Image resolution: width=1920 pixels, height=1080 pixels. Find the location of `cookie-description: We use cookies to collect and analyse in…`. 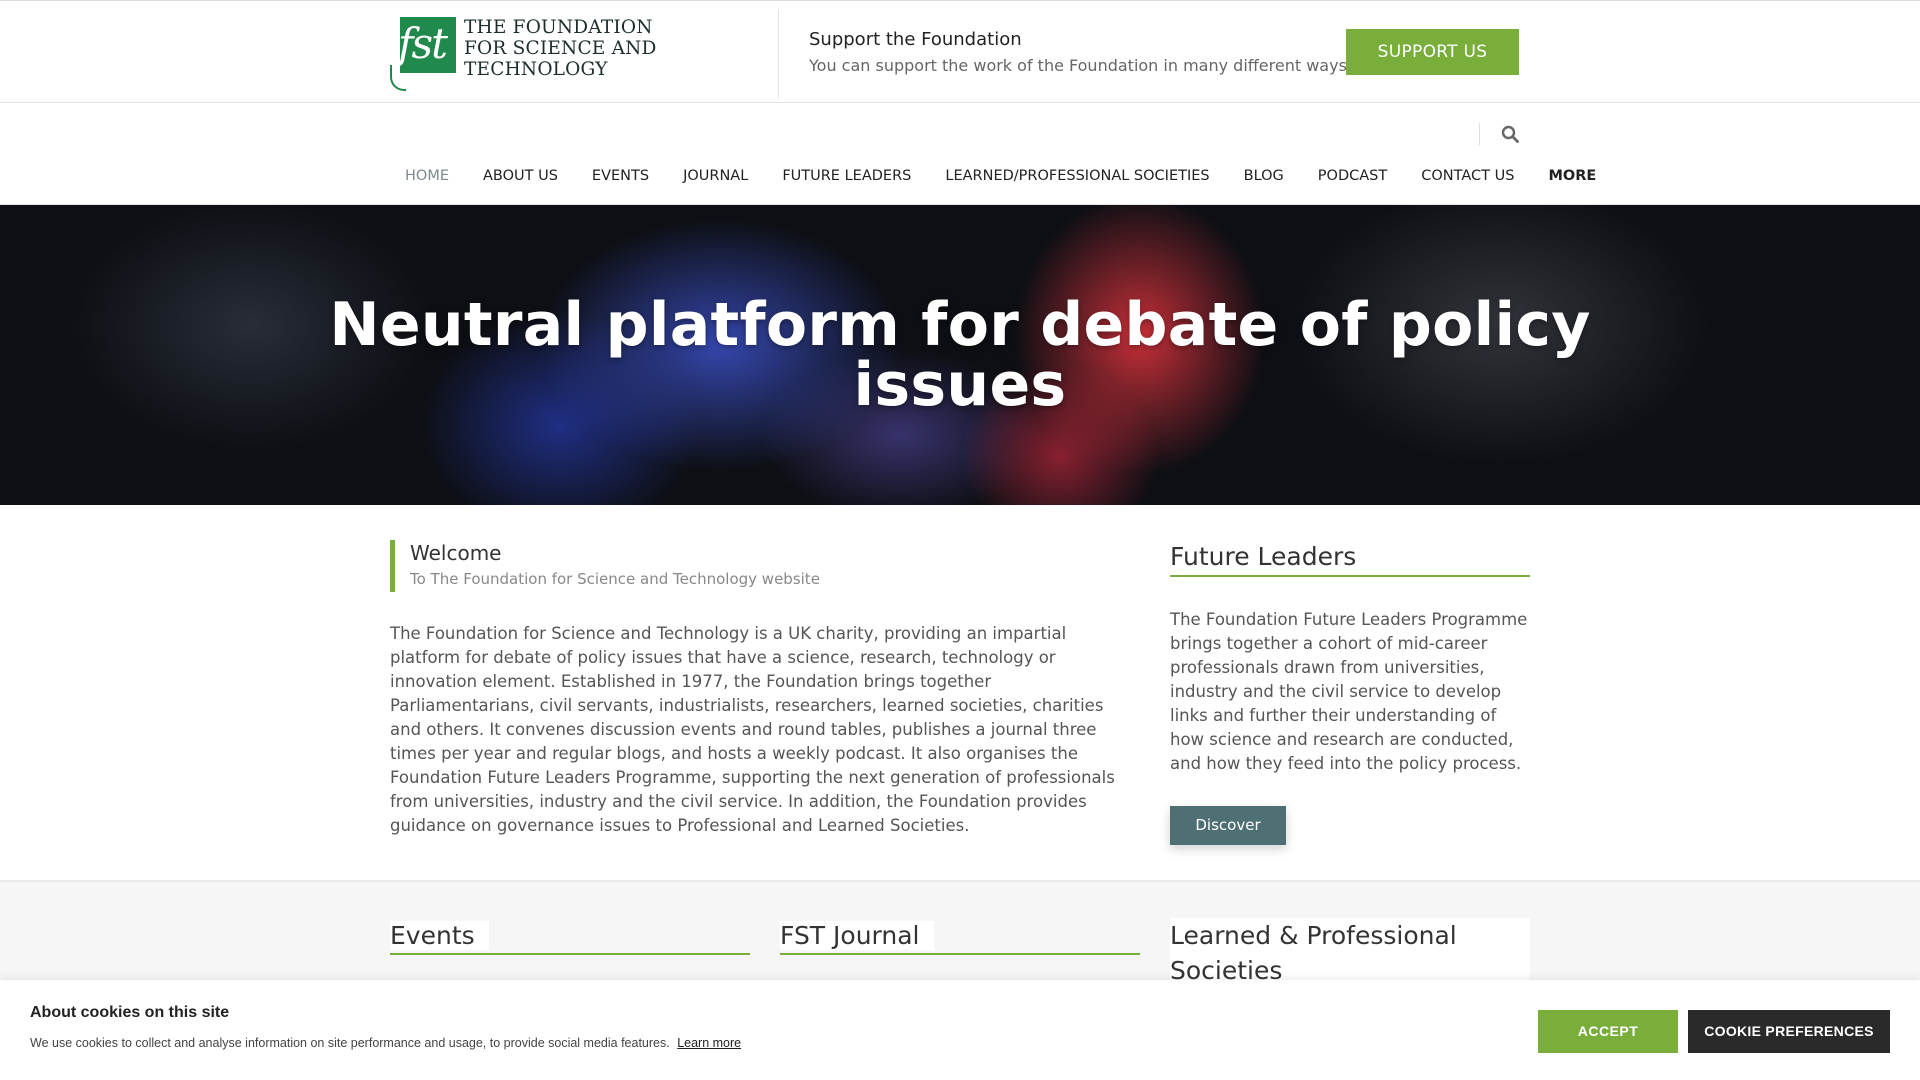

cookie-description: We use cookies to collect and analyse in… is located at coordinates (350, 1043).